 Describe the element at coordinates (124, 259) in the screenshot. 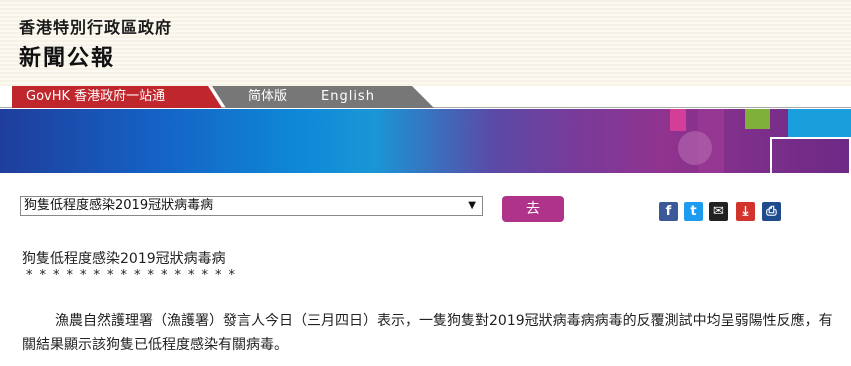

I see `article-title: 狗隻低程度感染2019冠狀病毒病` at that location.